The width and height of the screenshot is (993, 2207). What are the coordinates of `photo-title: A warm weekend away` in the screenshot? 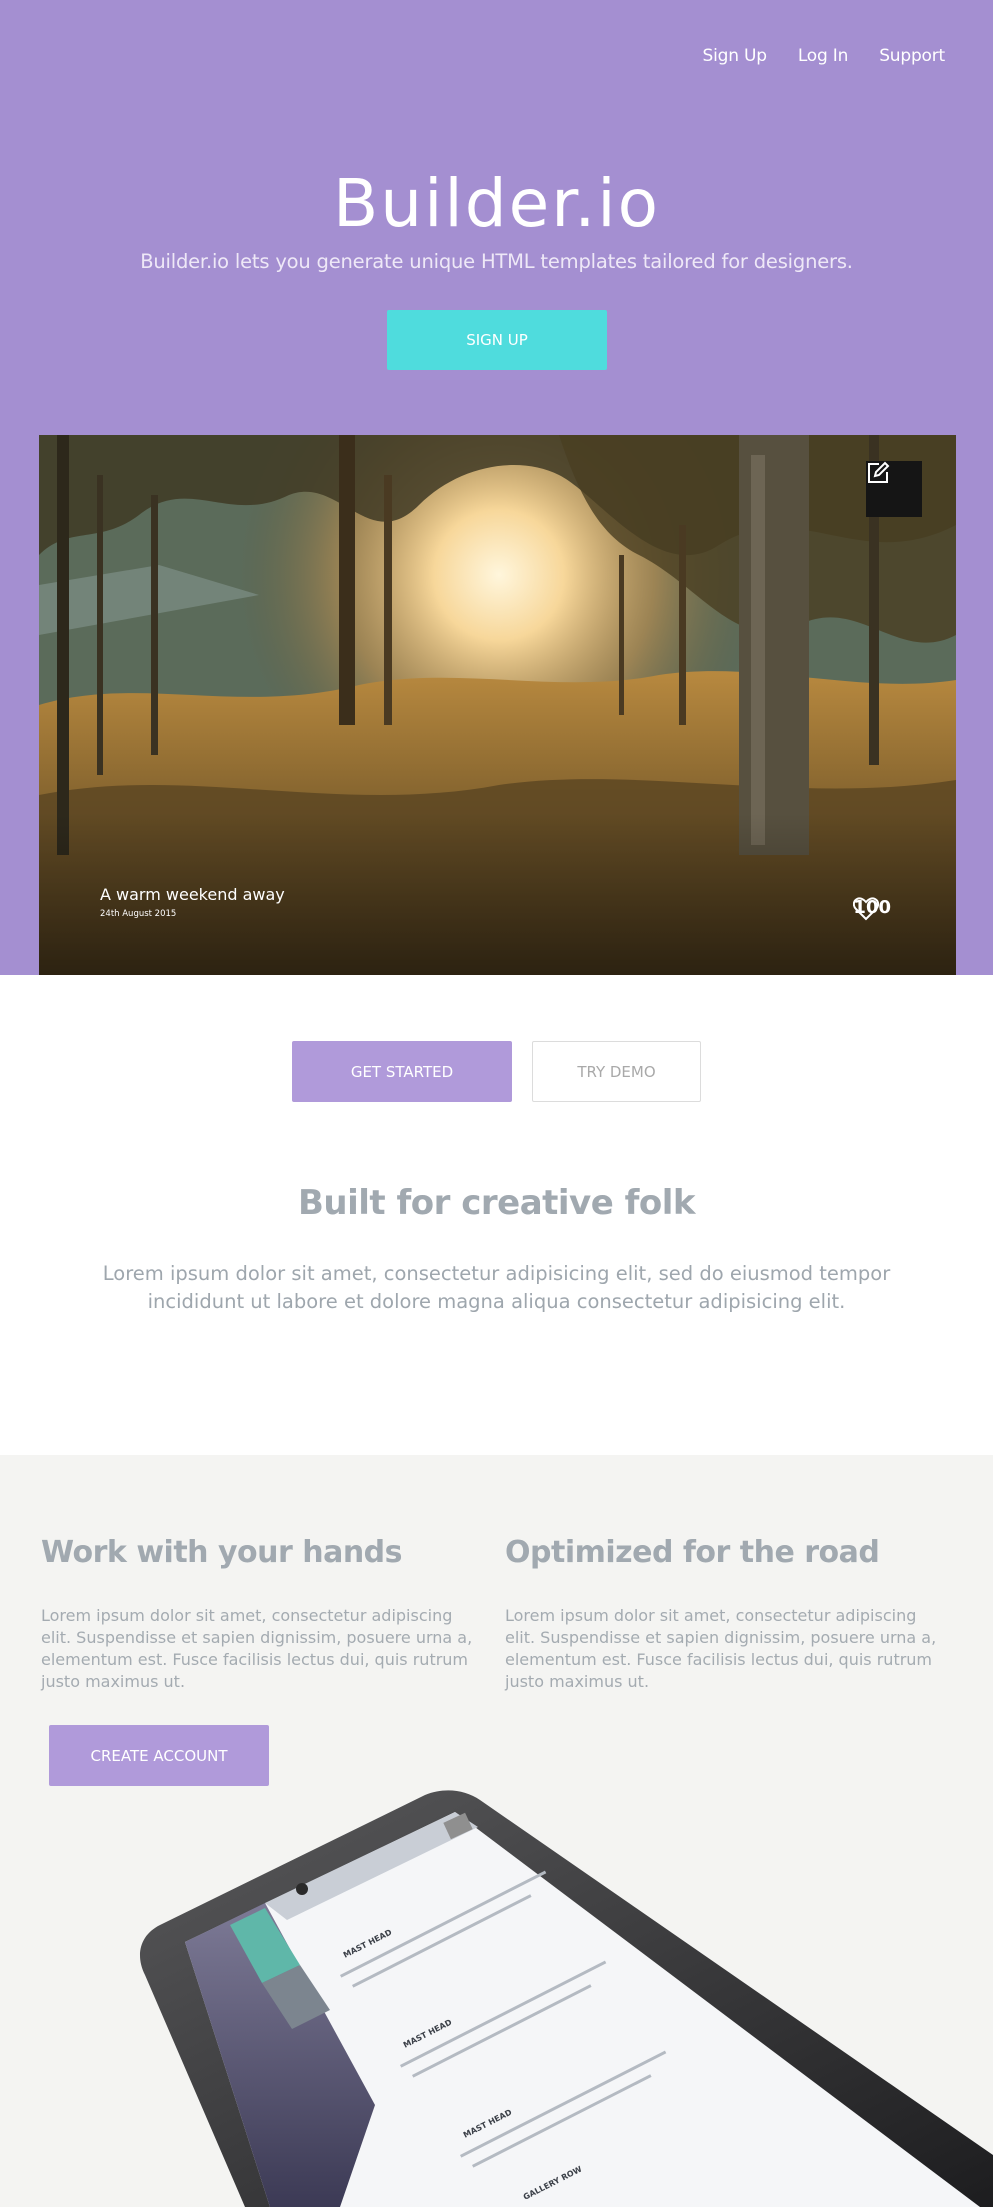 It's located at (192, 894).